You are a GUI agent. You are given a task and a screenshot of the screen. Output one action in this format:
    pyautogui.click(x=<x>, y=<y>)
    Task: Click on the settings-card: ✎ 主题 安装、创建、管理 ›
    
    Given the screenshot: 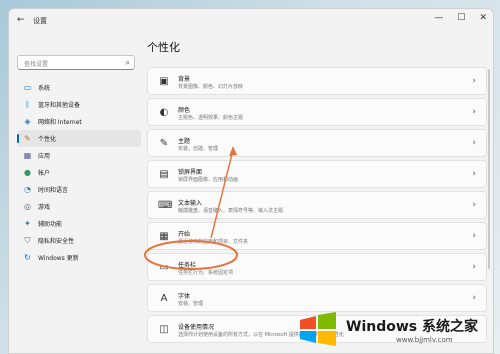 What is the action you would take?
    pyautogui.click(x=317, y=143)
    